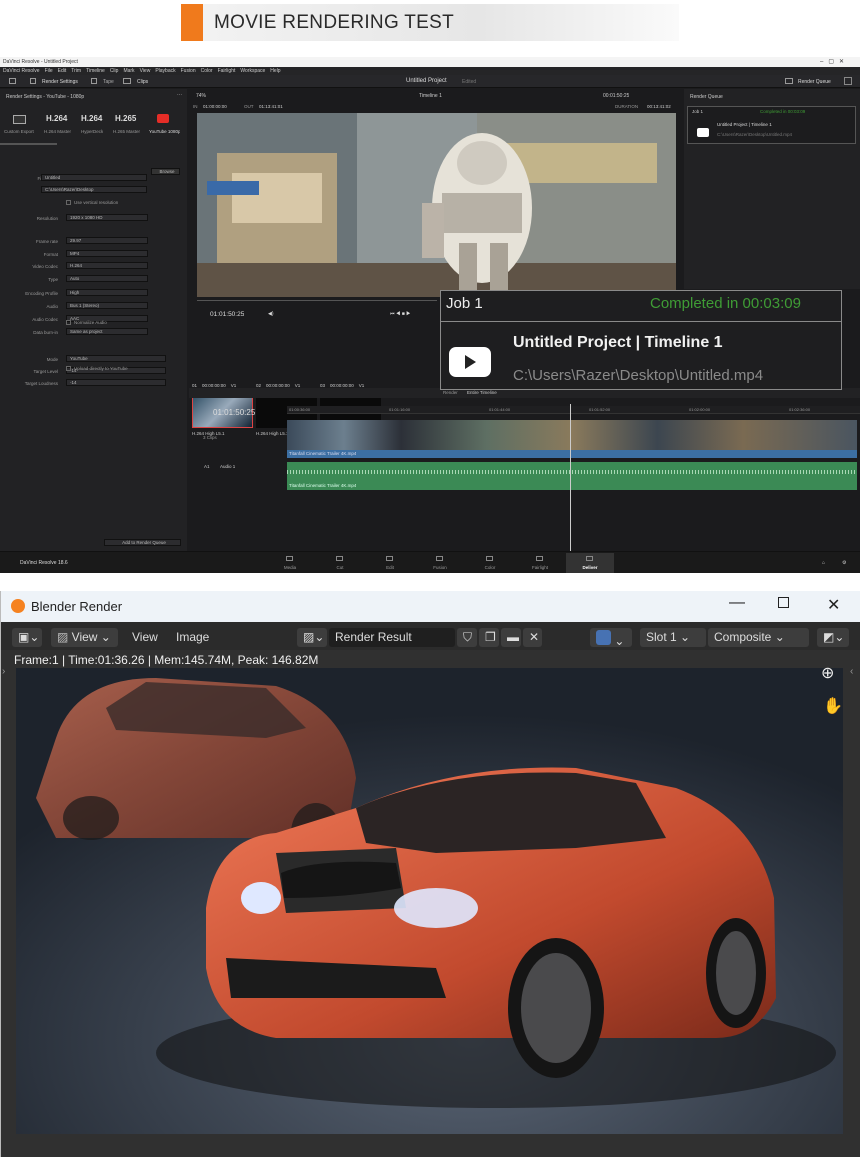 Image resolution: width=860 pixels, height=1157 pixels. What do you see at coordinates (107, 292) in the screenshot?
I see `setting-field: High` at bounding box center [107, 292].